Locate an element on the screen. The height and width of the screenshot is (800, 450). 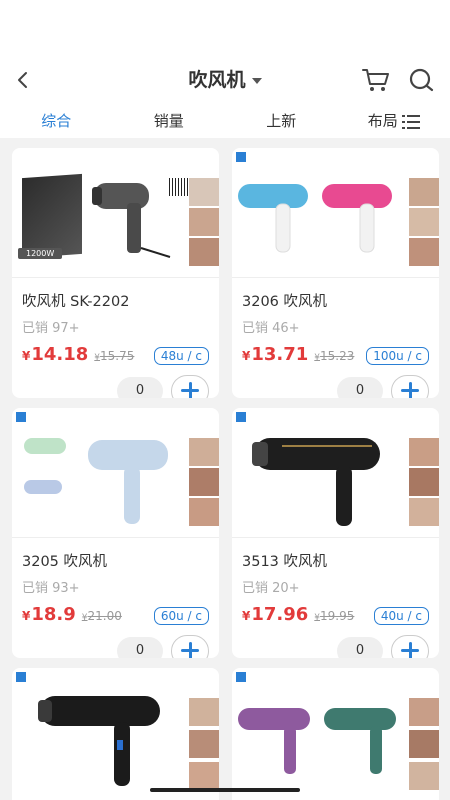
sold-count: 已销 46+ is located at coordinates (271, 328).